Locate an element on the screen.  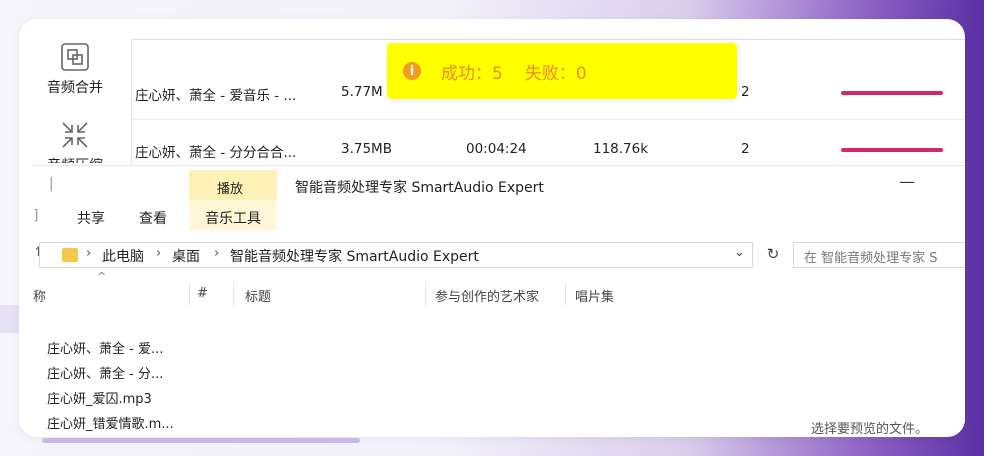
window-title: 智能音频处理专家 SmartAudio Expert is located at coordinates (419, 188).